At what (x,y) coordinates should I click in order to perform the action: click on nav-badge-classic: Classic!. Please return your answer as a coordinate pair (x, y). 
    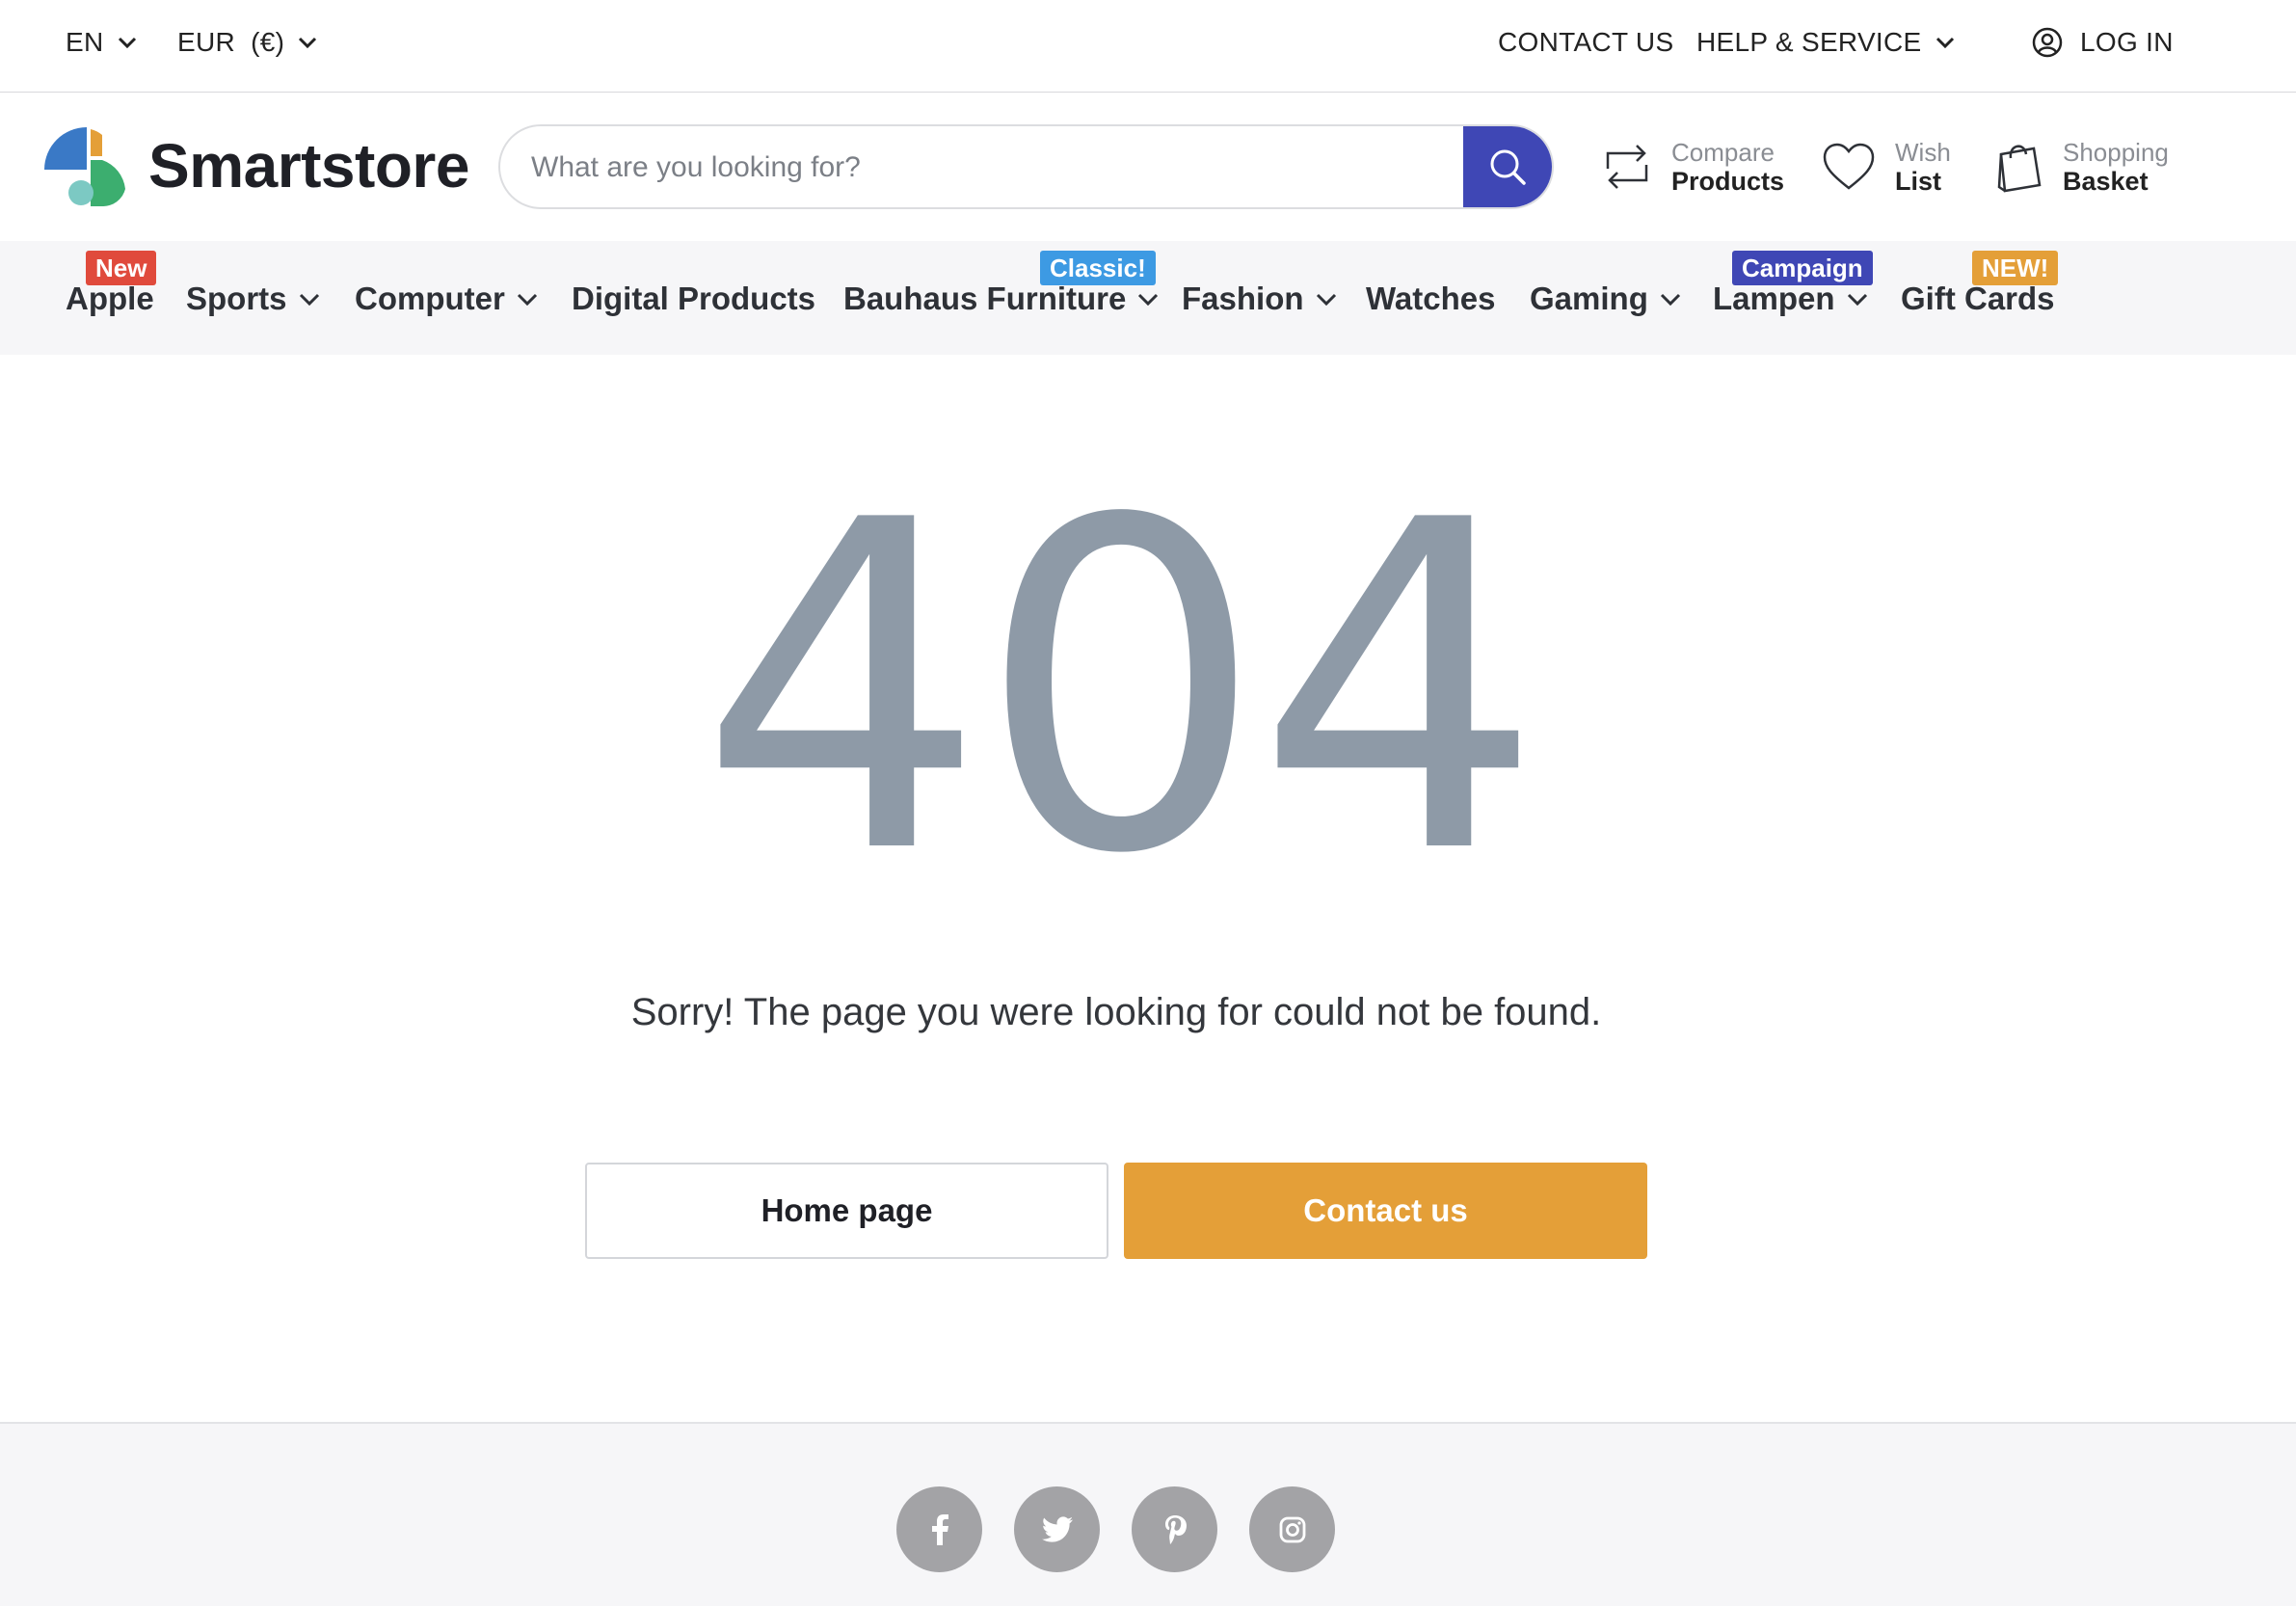
    Looking at the image, I should click on (1098, 268).